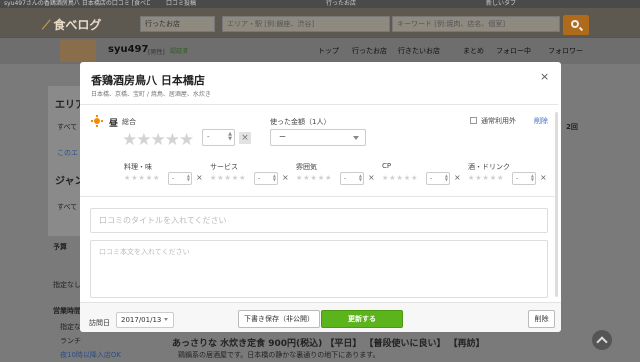  I want to click on hours-lunch-option: ランチ, so click(70, 341).